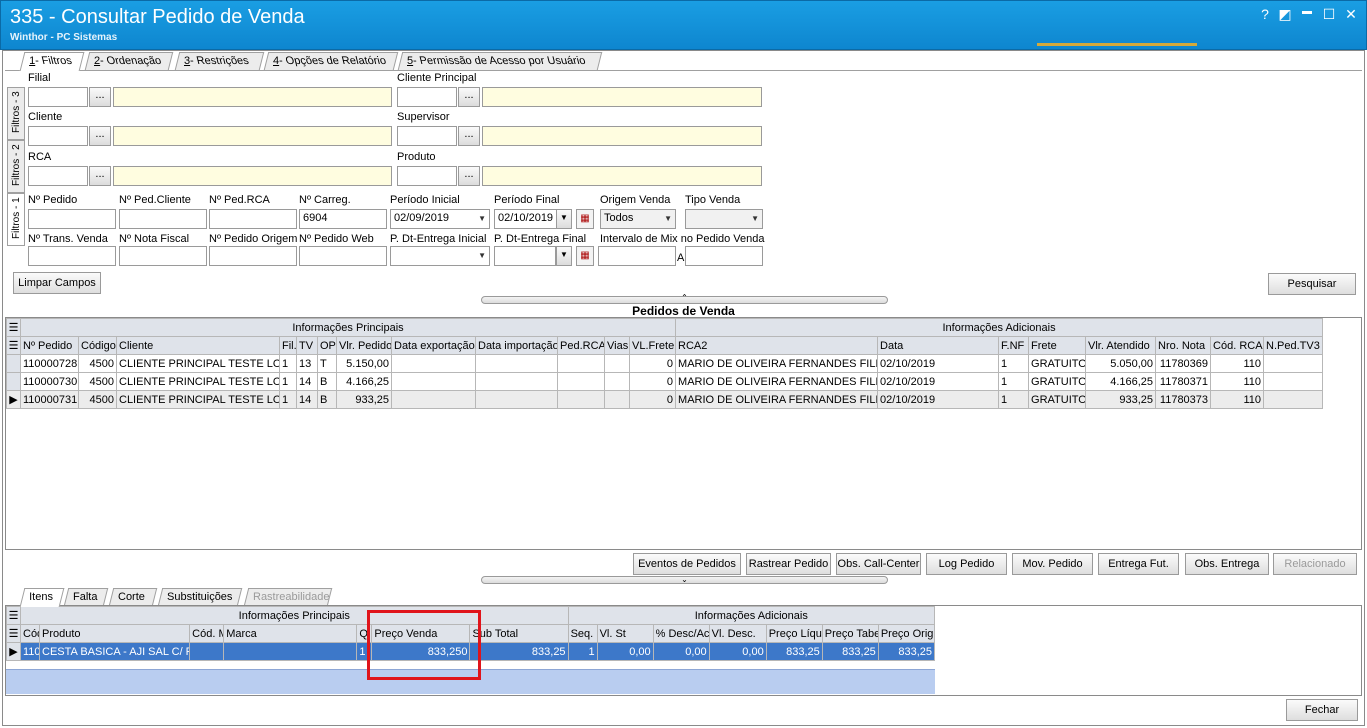  I want to click on tab-filtros: 1 - Filtros, so click(52, 61).